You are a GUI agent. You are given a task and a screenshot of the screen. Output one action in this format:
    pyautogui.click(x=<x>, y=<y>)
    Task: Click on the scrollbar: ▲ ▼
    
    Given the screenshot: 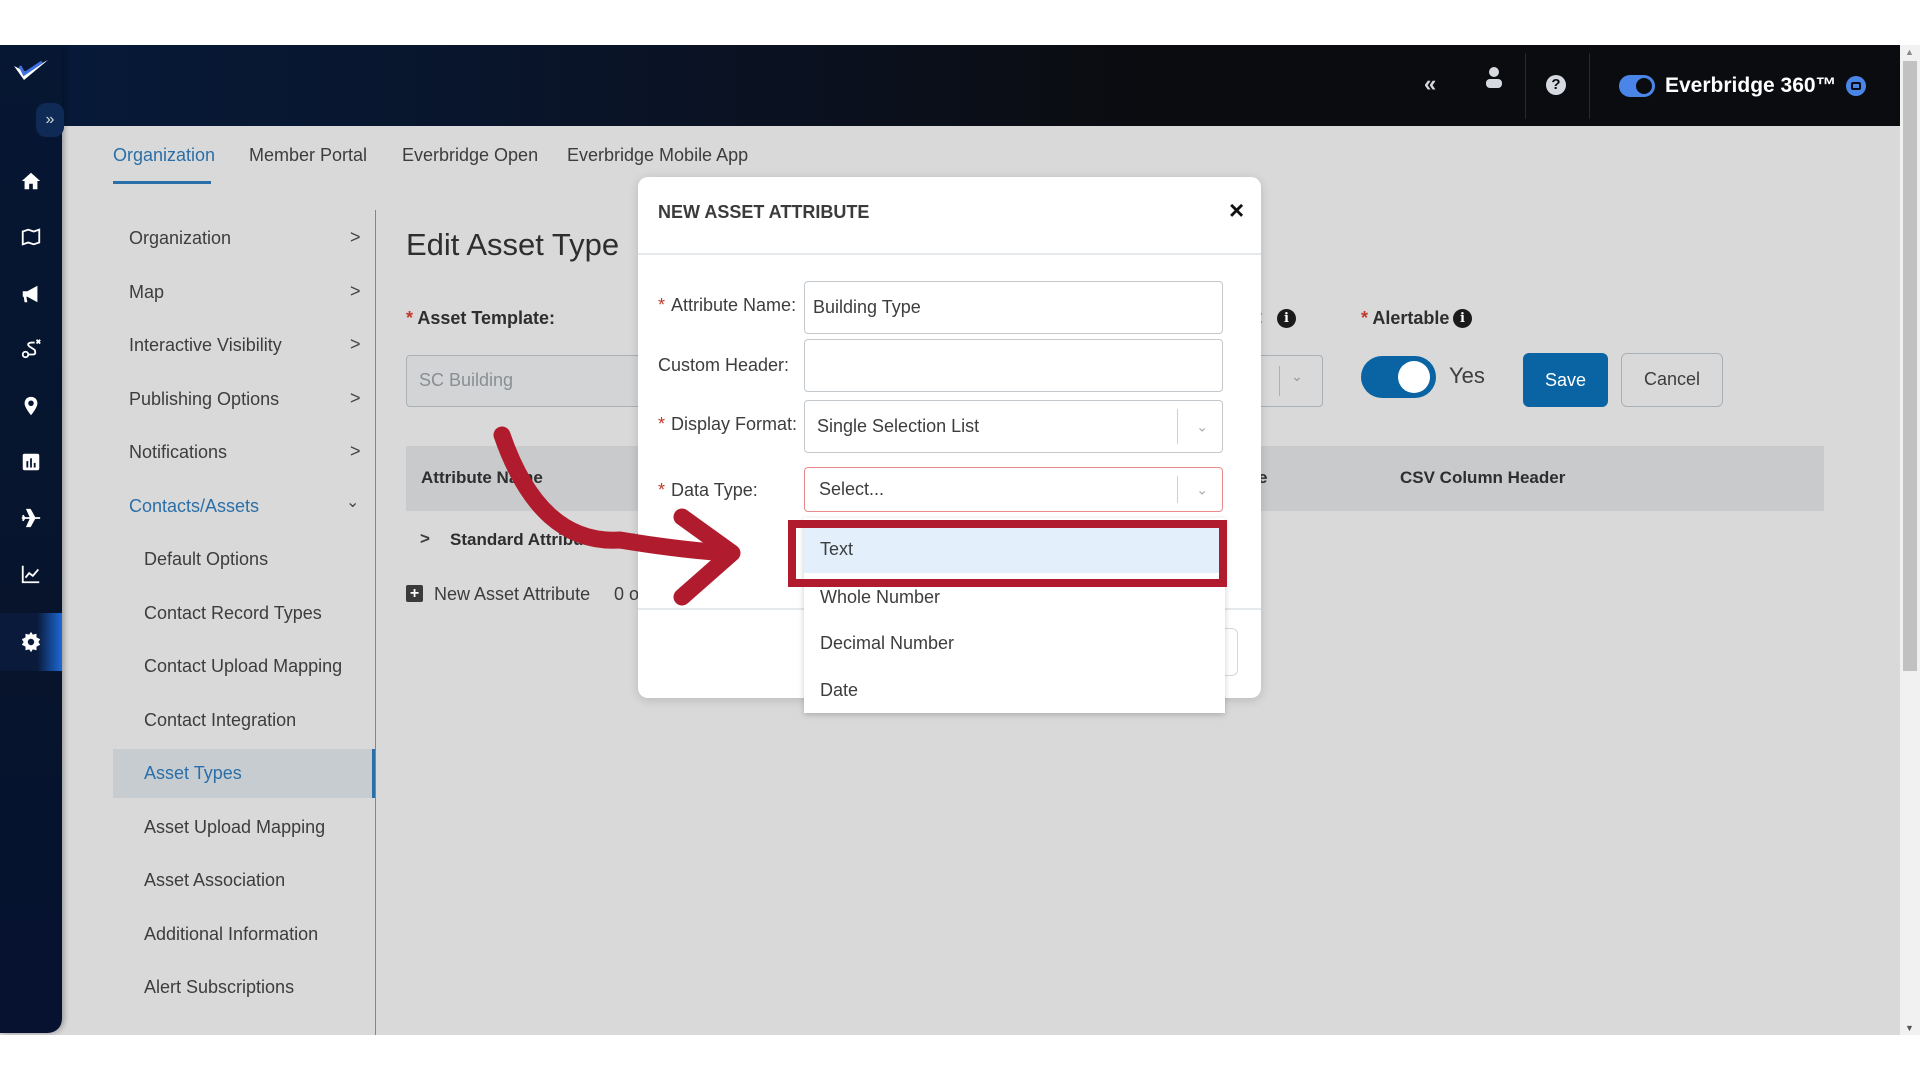 What is the action you would take?
    pyautogui.click(x=1910, y=540)
    